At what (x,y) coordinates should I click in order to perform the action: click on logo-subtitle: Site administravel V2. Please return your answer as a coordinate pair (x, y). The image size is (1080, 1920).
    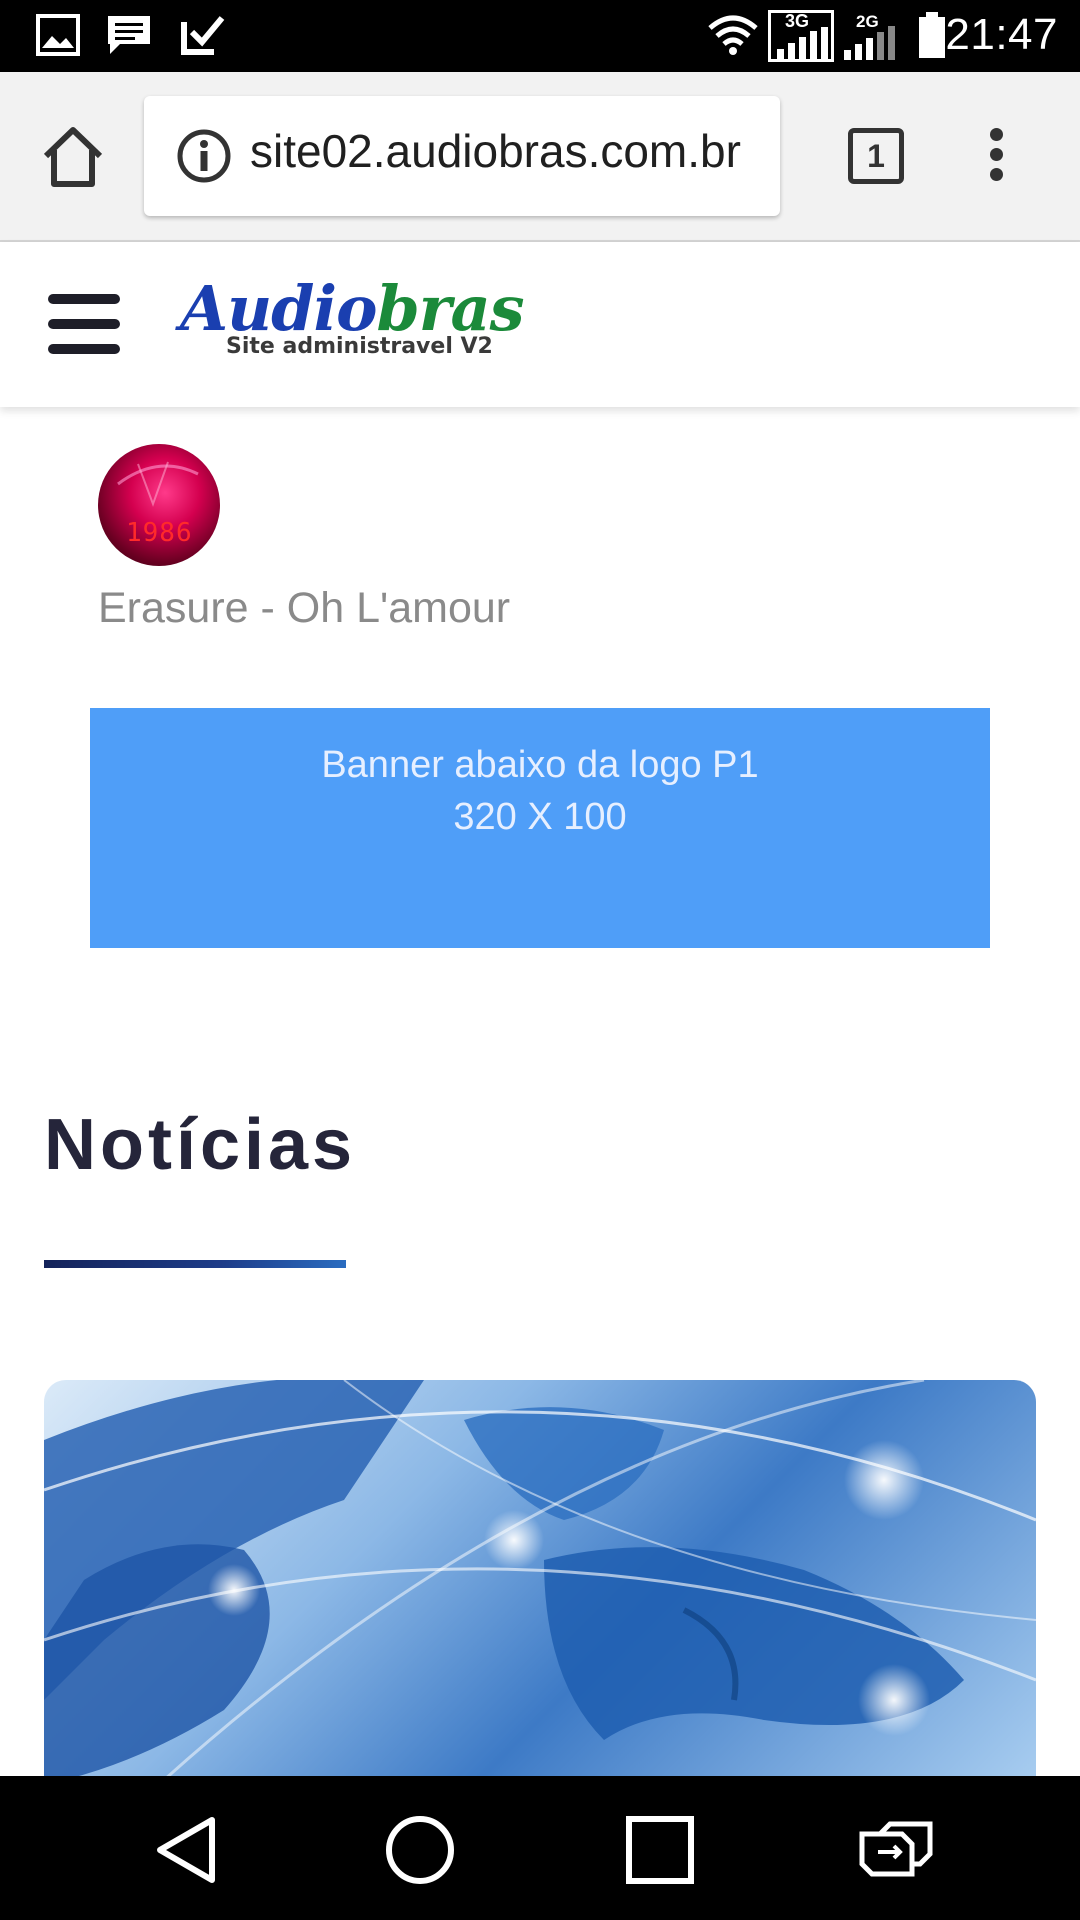
    Looking at the image, I should click on (359, 346).